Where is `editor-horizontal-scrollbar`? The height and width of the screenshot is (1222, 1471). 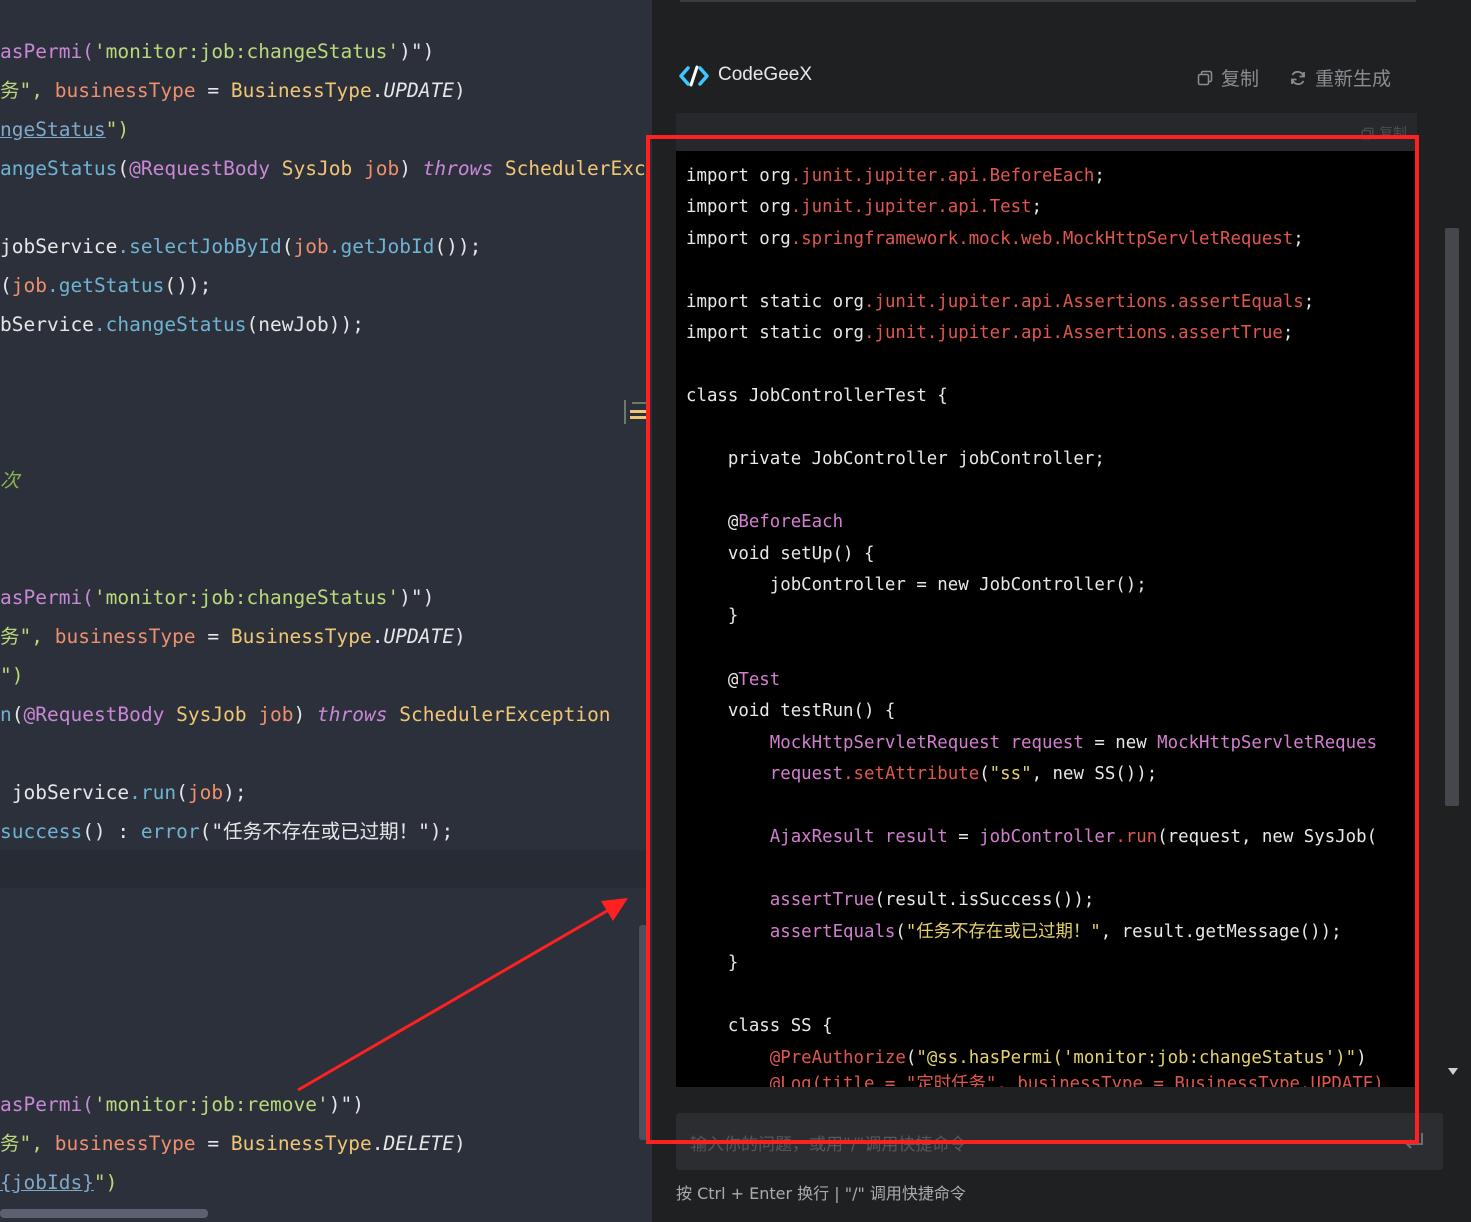
editor-horizontal-scrollbar is located at coordinates (104, 1213).